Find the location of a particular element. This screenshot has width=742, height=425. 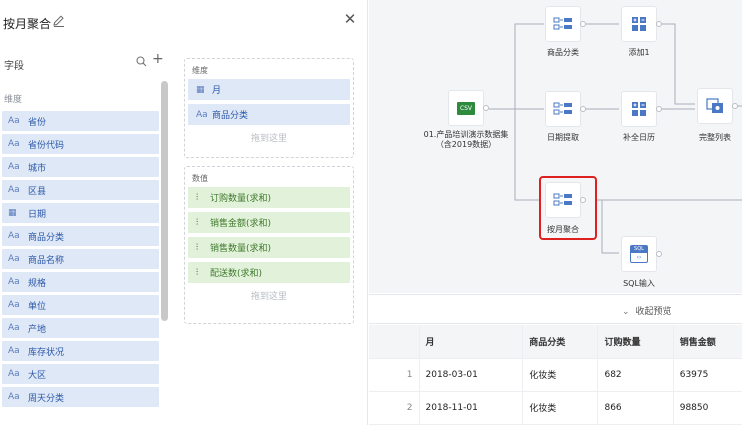

field-name: 商品名称 is located at coordinates (46, 260).